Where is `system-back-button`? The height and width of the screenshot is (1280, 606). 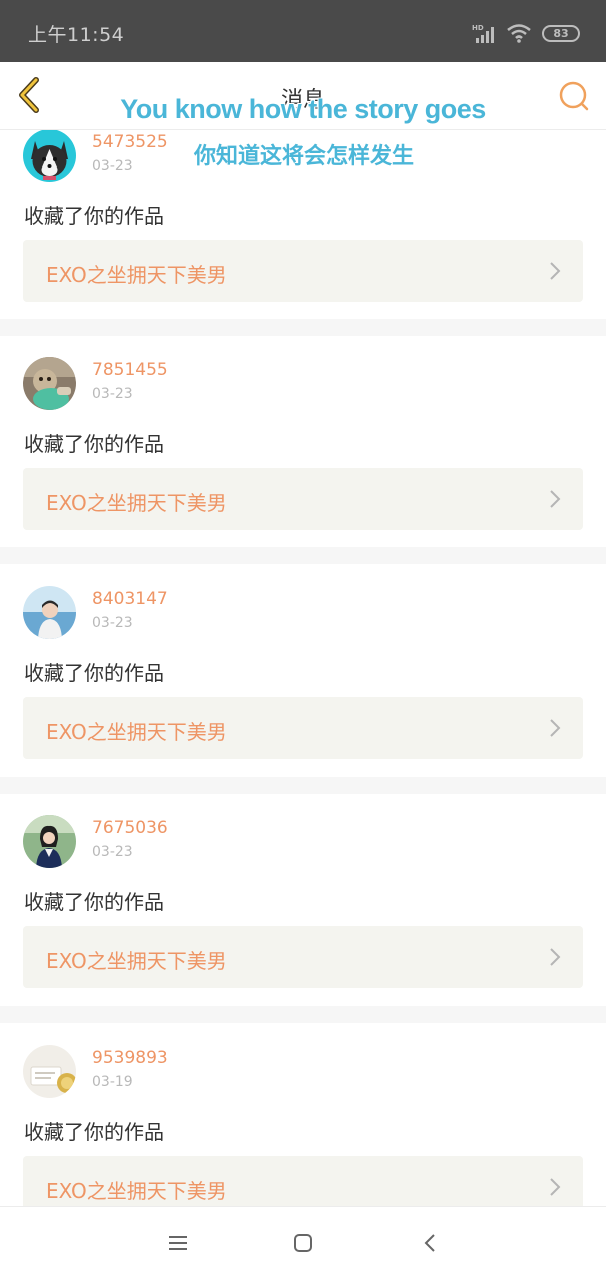 system-back-button is located at coordinates (431, 1243).